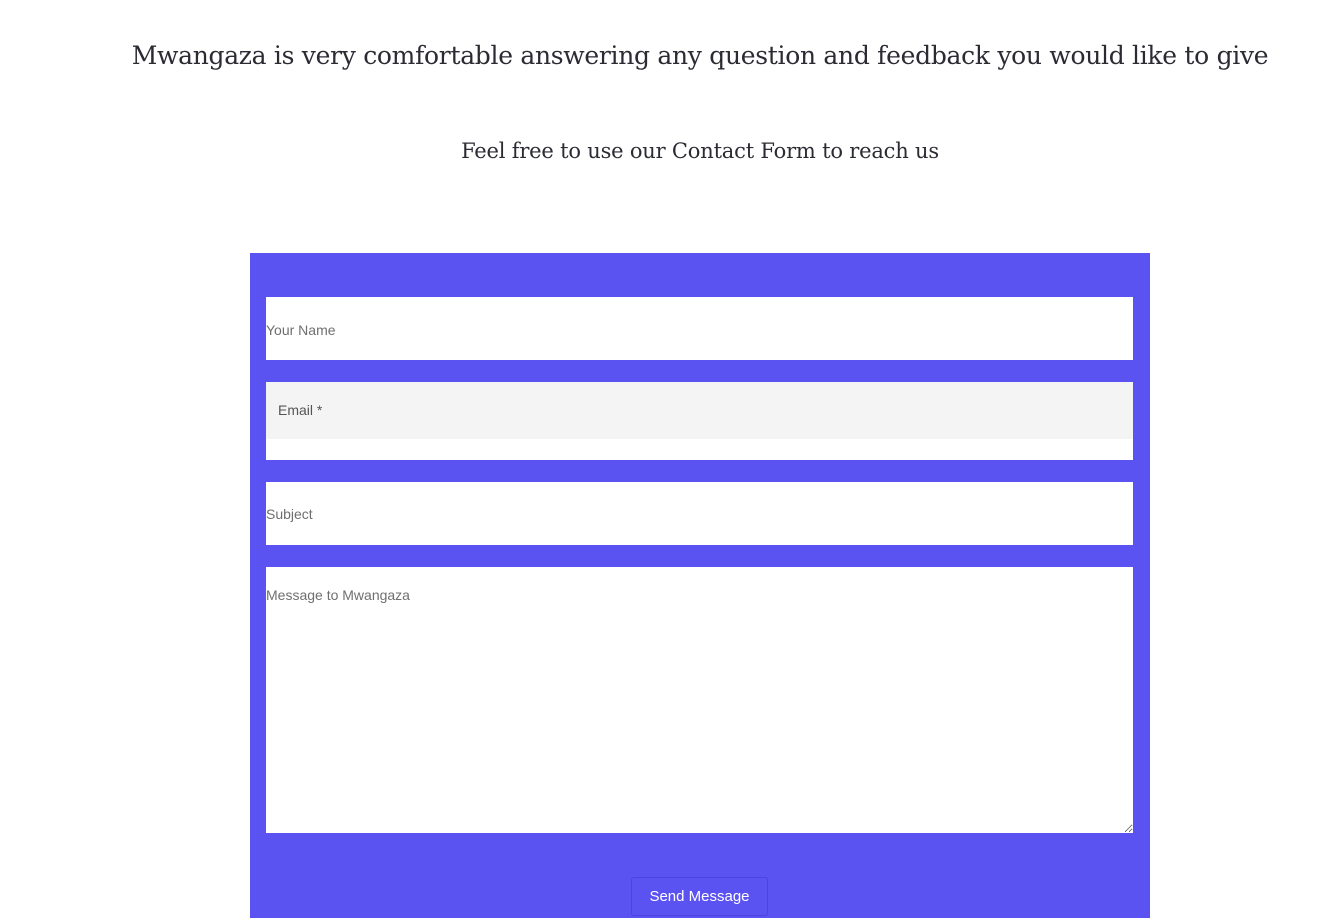 The height and width of the screenshot is (918, 1343). Describe the element at coordinates (699, 896) in the screenshot. I see `send-message-button: Send Message` at that location.